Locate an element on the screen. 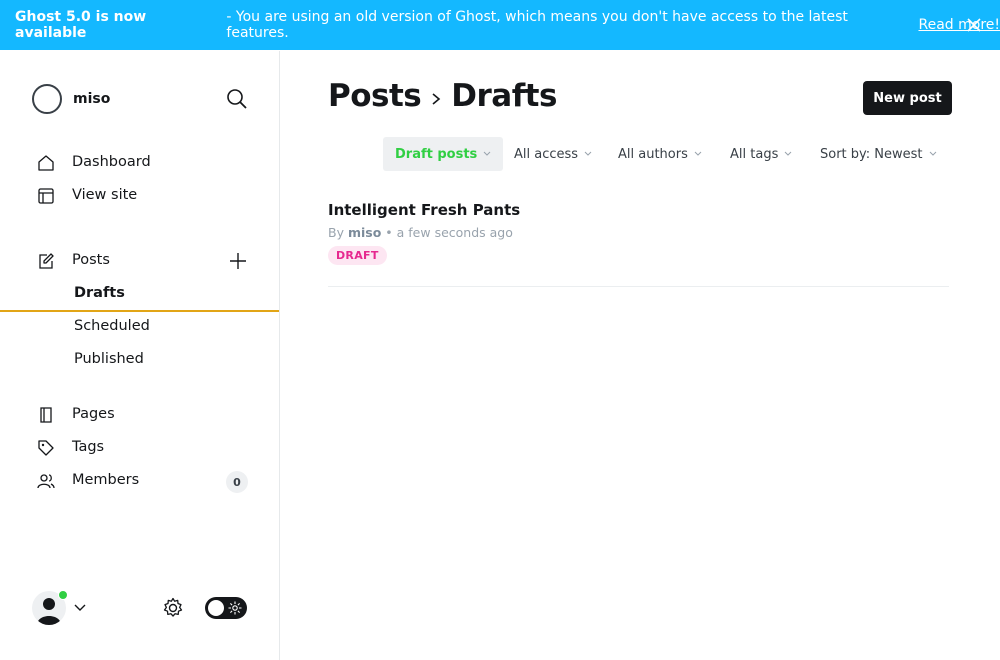 The width and height of the screenshot is (1000, 660). search-icon is located at coordinates (237, 99).